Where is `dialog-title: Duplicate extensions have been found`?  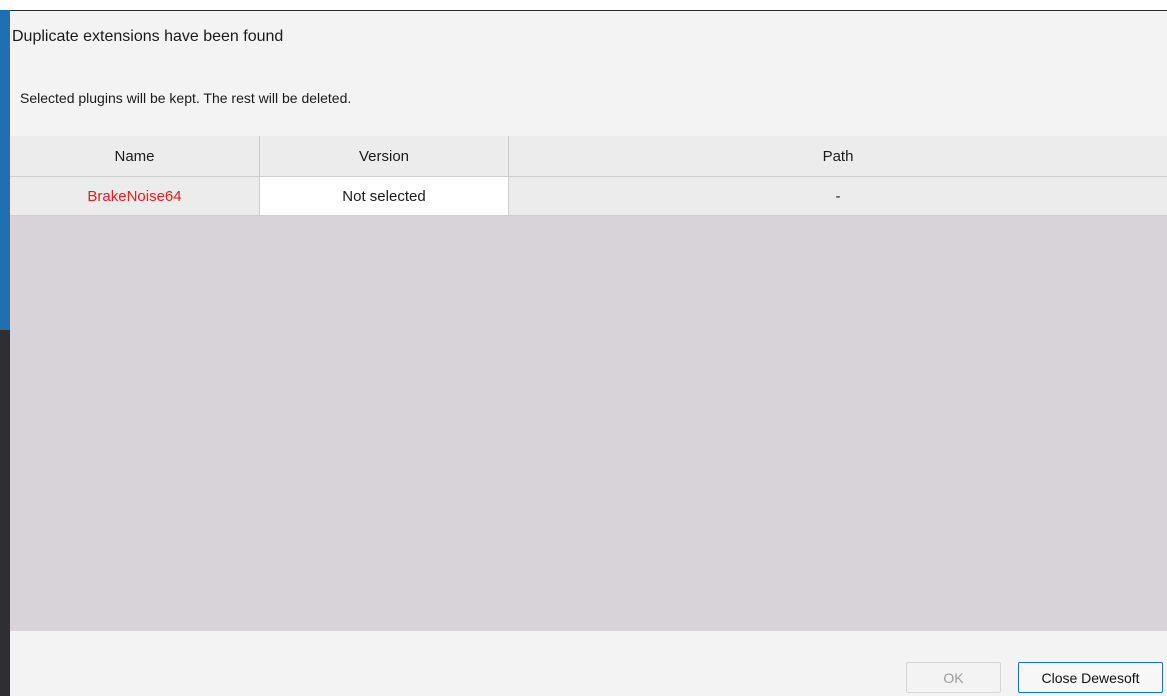
dialog-title: Duplicate extensions have been found is located at coordinates (148, 36).